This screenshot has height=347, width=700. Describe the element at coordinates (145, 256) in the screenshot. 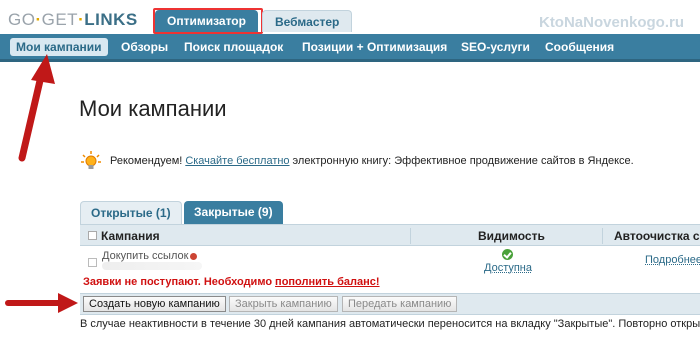

I see `campaign-name: Докупить ссылок` at that location.